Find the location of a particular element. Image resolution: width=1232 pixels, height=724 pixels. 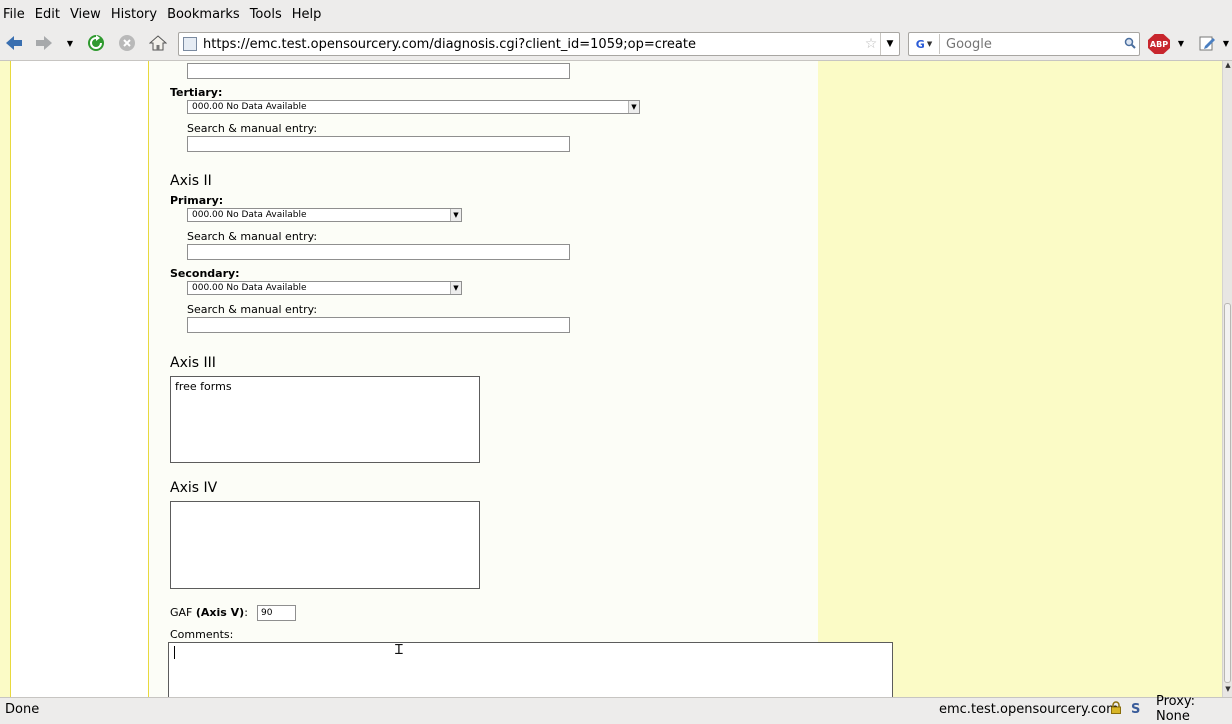

tertiary-label: Tertiary: is located at coordinates (196, 92).